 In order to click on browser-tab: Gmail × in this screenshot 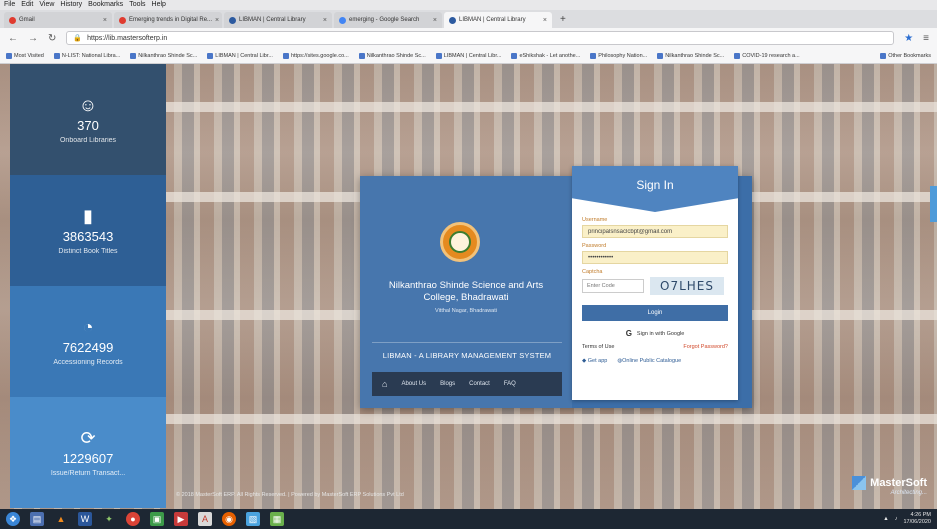, I will do `click(58, 20)`.